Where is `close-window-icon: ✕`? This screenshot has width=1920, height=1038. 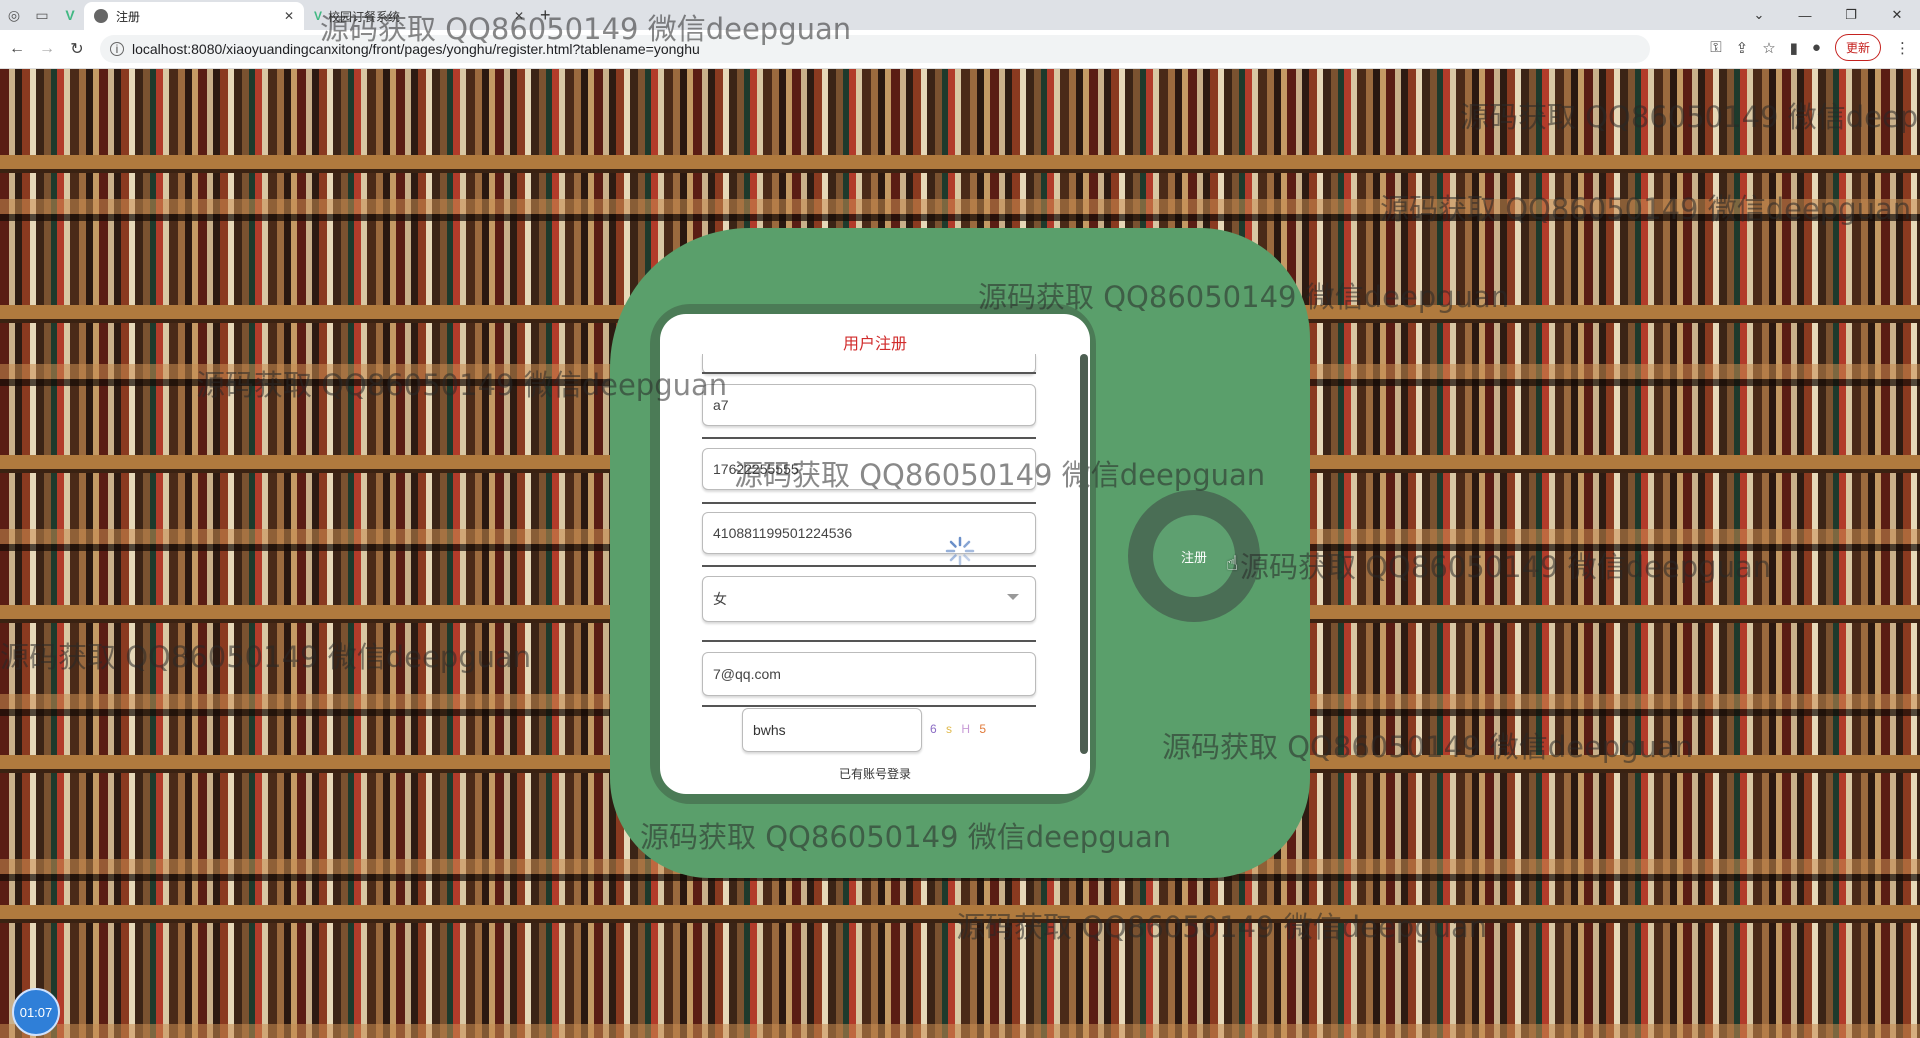 close-window-icon: ✕ is located at coordinates (1897, 15).